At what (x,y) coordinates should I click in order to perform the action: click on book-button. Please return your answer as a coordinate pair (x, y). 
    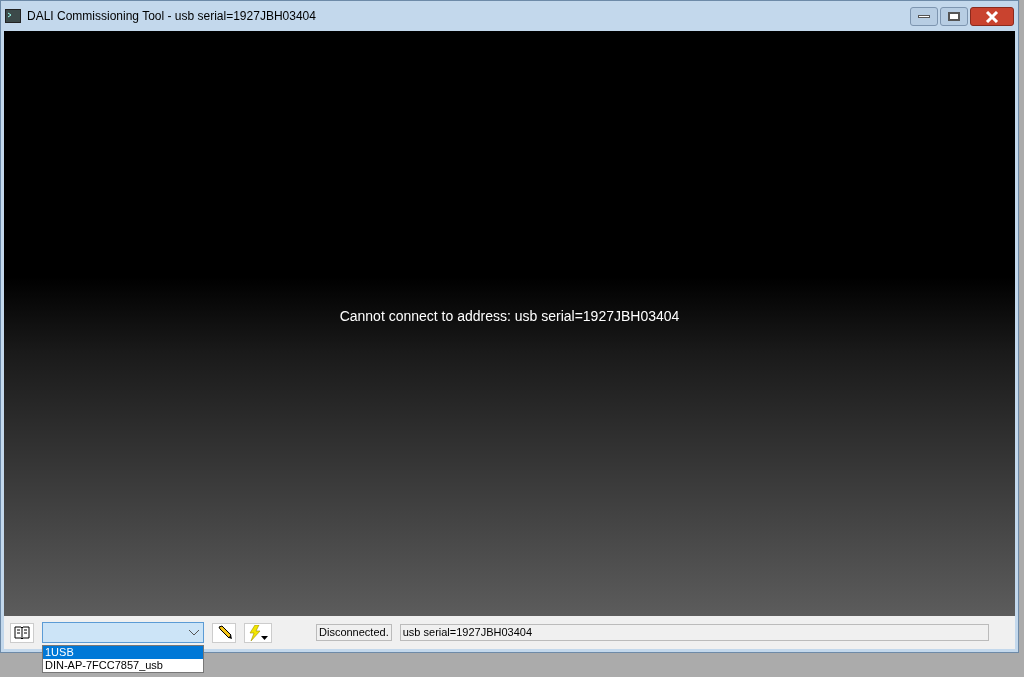
    Looking at the image, I should click on (22, 632).